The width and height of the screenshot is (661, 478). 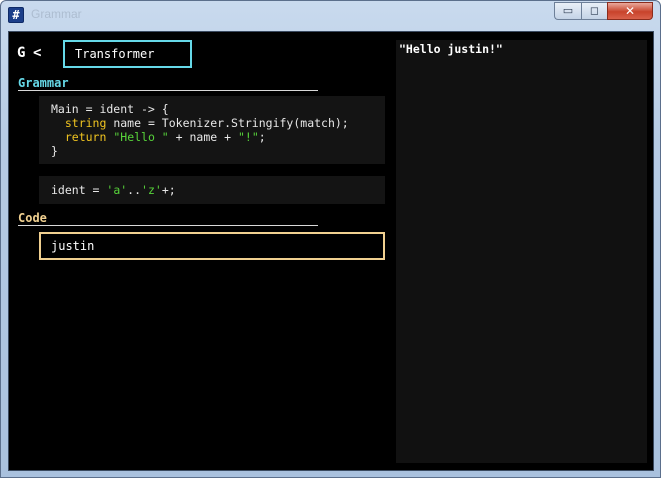 I want to click on keyword-return: return, so click(x=85, y=137).